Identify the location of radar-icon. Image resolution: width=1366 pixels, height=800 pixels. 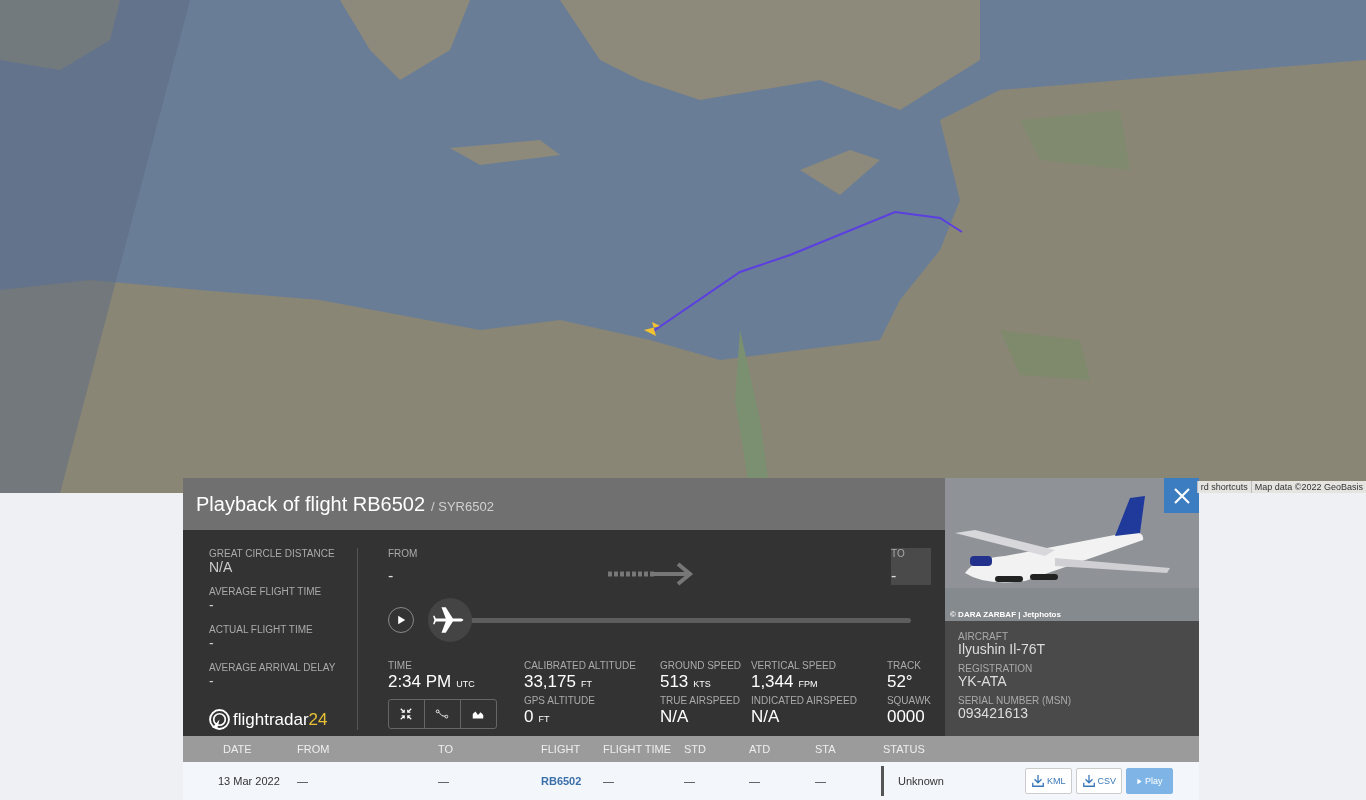
(219, 719).